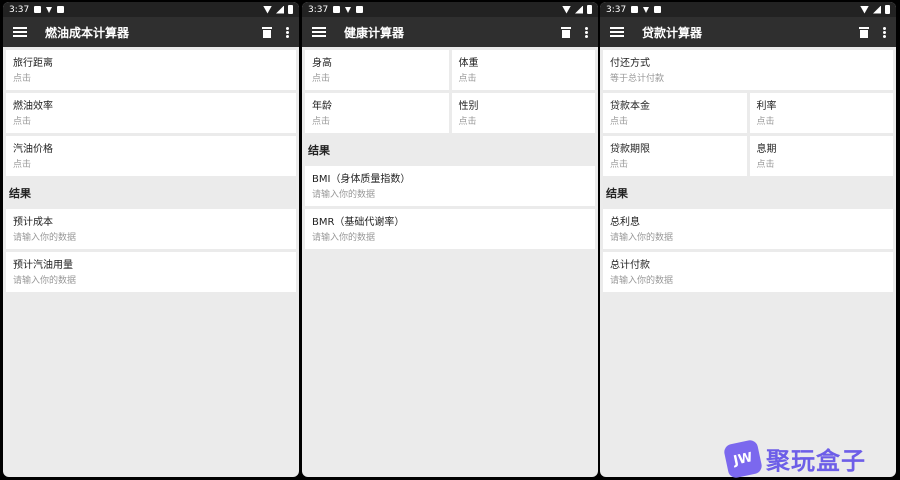 This screenshot has width=900, height=480. I want to click on input-interest-rate: 利率 点击, so click(821, 113).